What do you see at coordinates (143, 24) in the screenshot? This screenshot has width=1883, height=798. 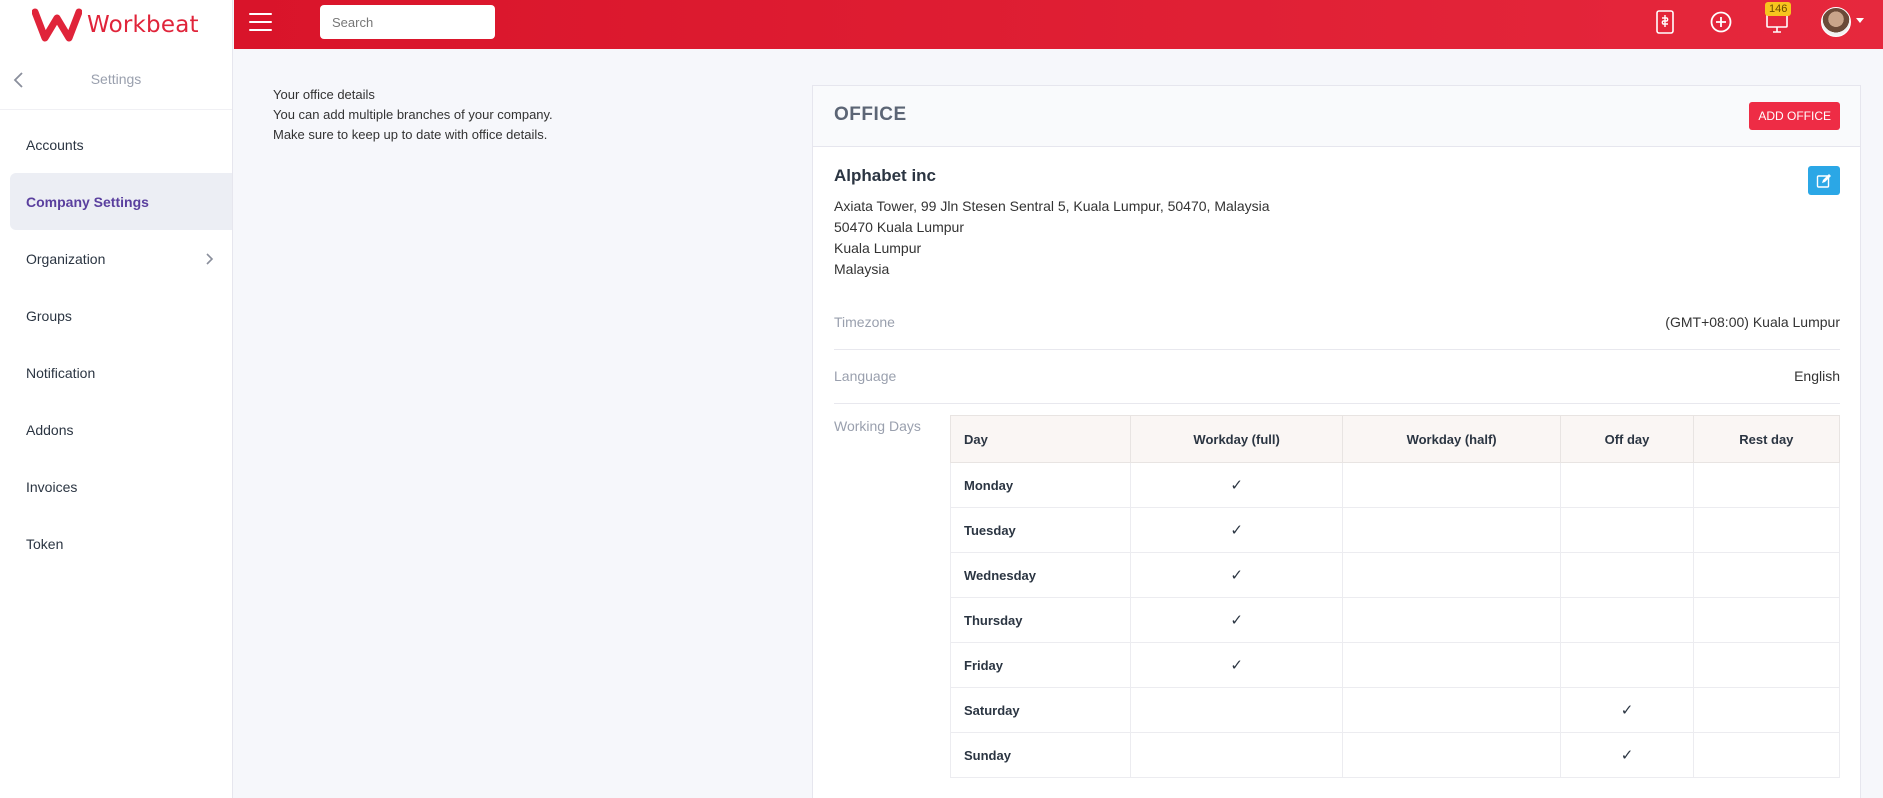 I see `brand-name: Workbeat` at bounding box center [143, 24].